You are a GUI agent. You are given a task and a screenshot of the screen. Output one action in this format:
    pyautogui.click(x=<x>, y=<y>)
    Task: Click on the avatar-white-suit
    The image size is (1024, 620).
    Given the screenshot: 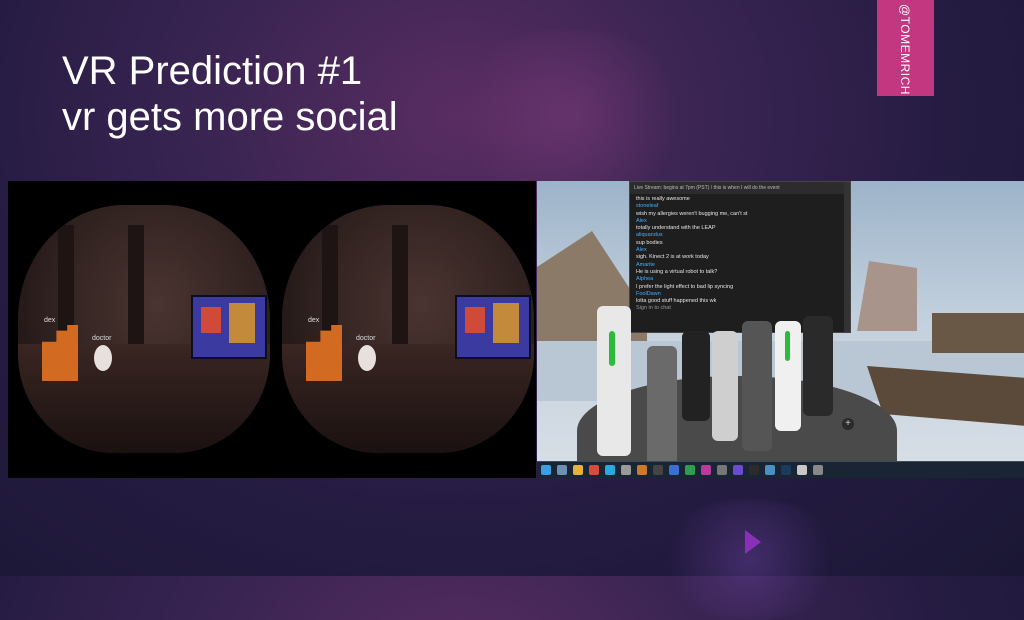 What is the action you would take?
    pyautogui.click(x=614, y=381)
    